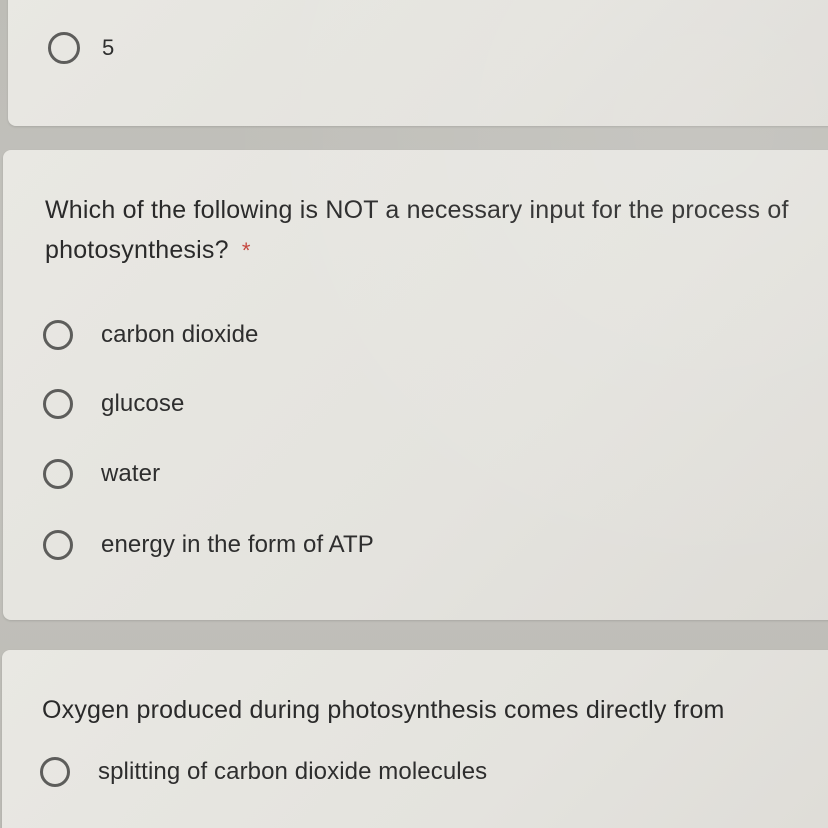 This screenshot has width=828, height=828. Describe the element at coordinates (81, 48) in the screenshot. I see `option-5: 5` at that location.